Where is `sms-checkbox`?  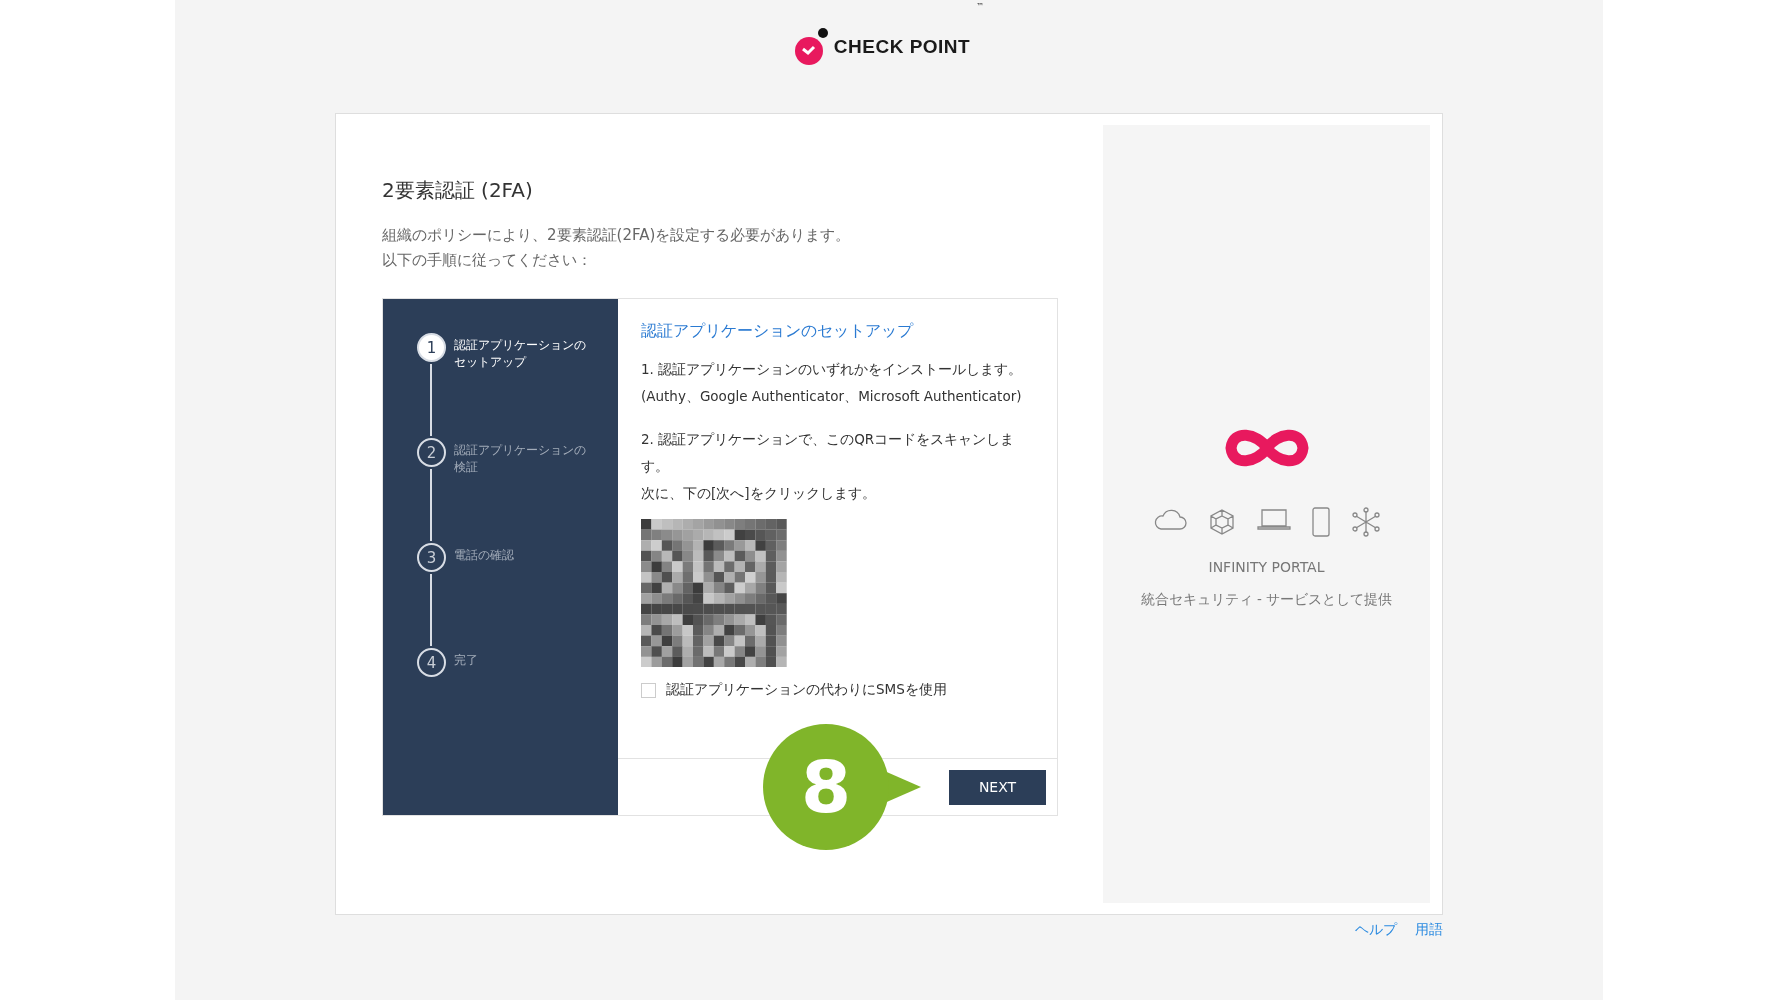
sms-checkbox is located at coordinates (648, 690).